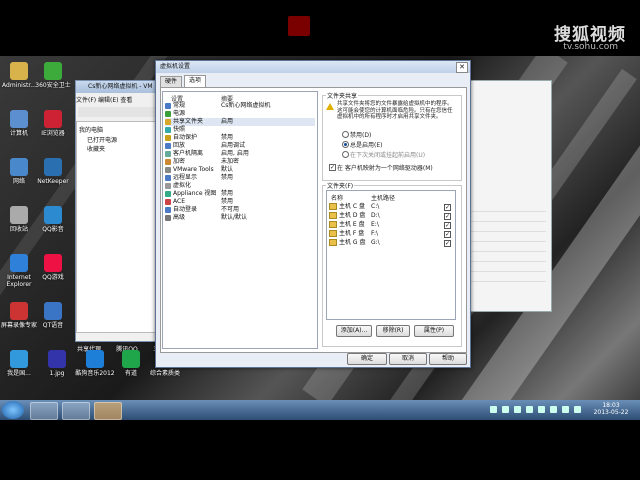  Describe the element at coordinates (171, 81) in the screenshot. I see `tab-hardware: 硬件` at that location.